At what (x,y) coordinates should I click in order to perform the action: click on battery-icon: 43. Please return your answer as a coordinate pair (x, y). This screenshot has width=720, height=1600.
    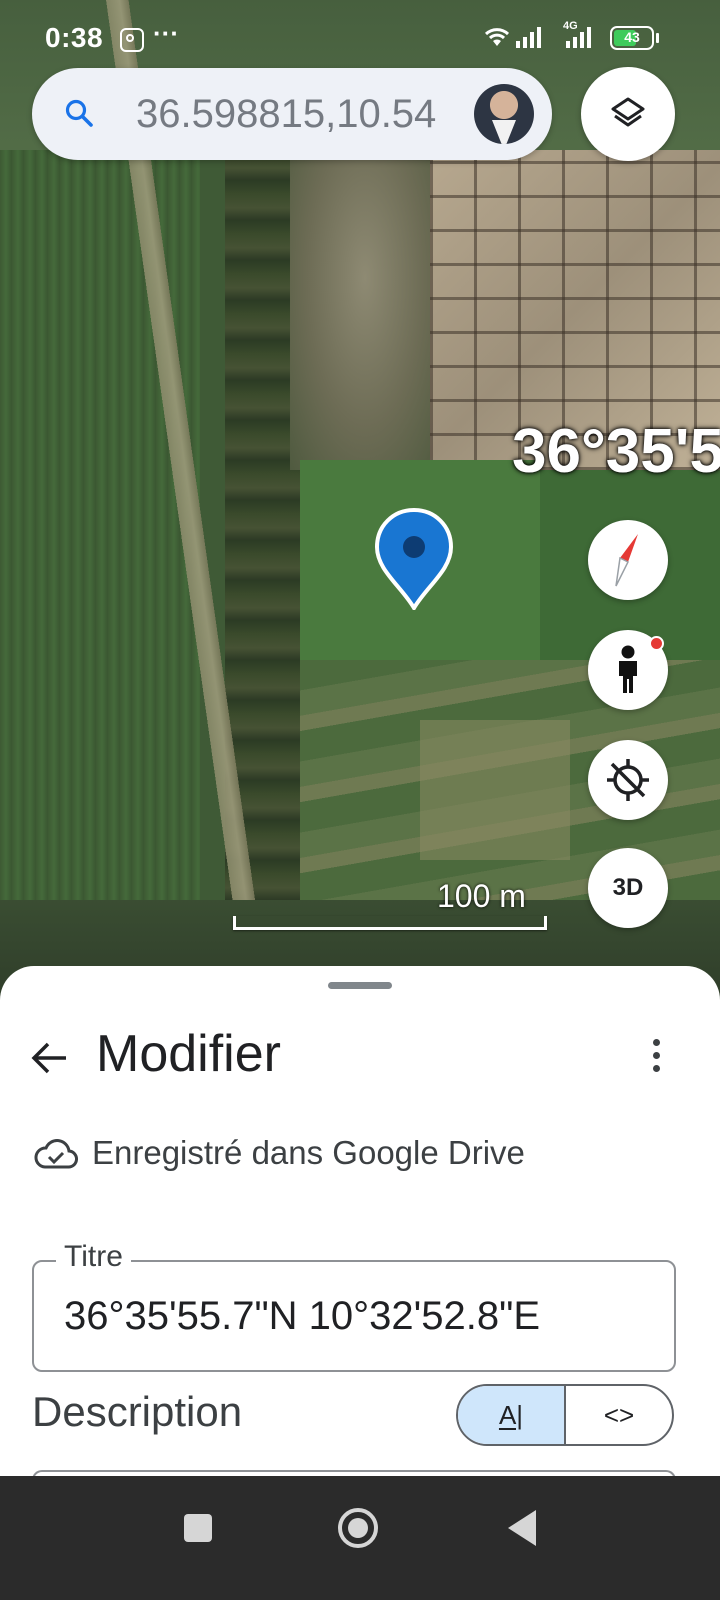
    Looking at the image, I should click on (632, 38).